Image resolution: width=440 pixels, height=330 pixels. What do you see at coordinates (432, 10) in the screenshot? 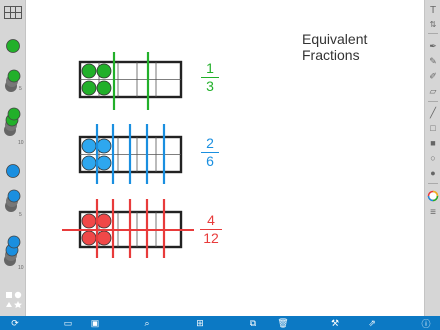
I see `text-icon: T` at bounding box center [432, 10].